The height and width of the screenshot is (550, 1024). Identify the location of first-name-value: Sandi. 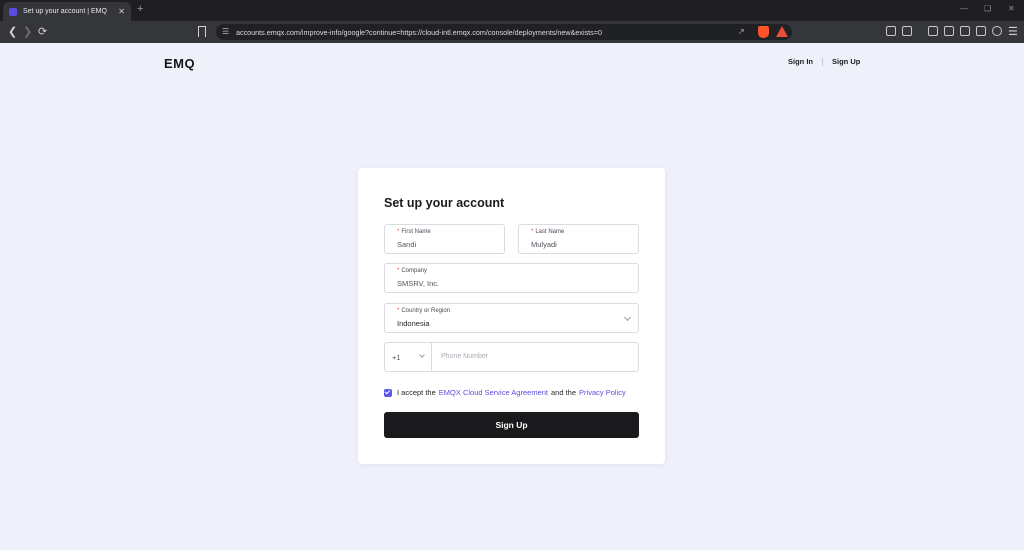
(406, 244).